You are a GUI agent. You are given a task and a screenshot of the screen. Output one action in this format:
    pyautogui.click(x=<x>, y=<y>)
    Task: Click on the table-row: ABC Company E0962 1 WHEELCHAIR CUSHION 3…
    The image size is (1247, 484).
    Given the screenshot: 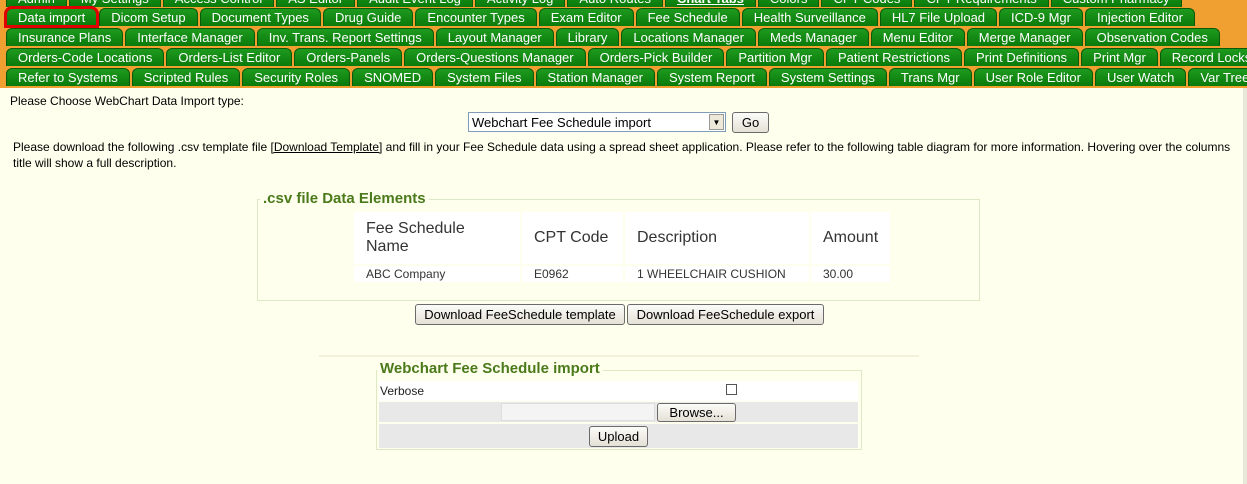 What is the action you would take?
    pyautogui.click(x=622, y=273)
    